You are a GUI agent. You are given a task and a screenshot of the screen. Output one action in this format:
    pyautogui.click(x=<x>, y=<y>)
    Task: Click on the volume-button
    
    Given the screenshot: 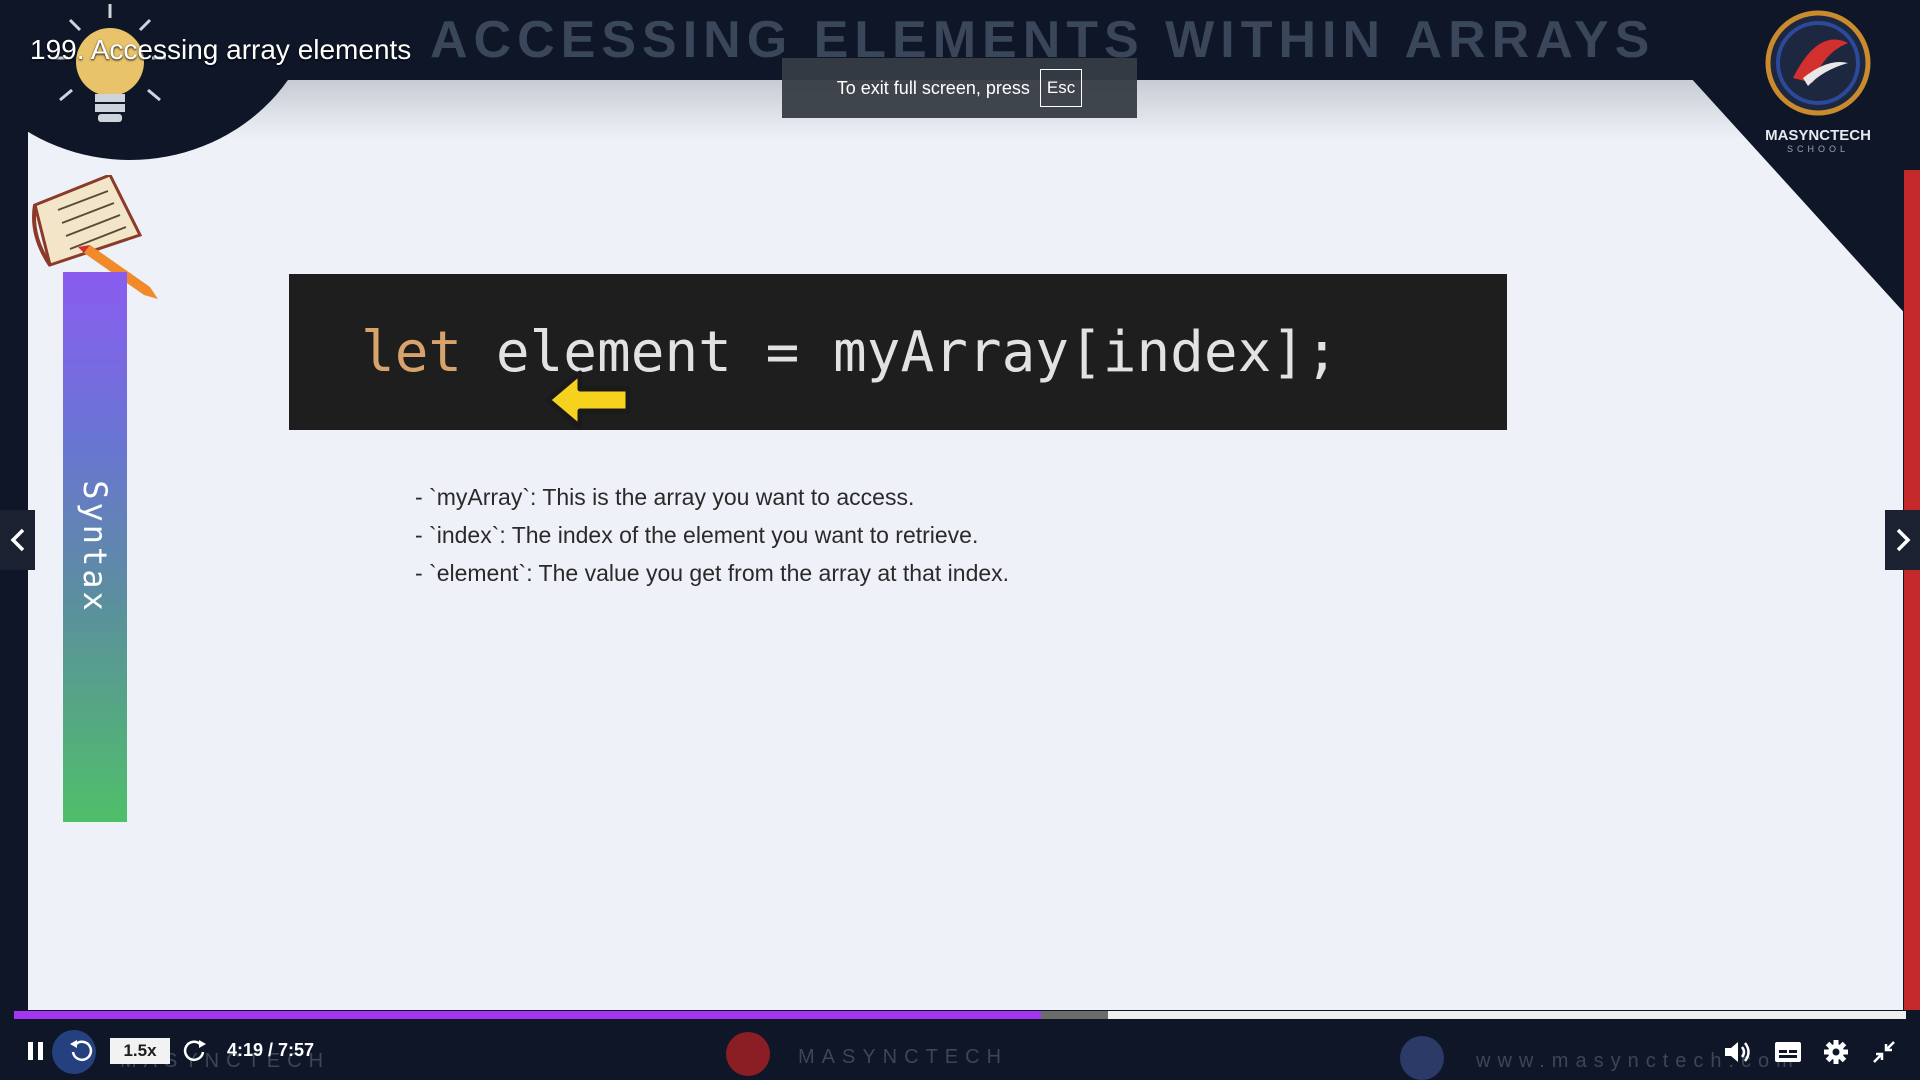 What is the action you would take?
    pyautogui.click(x=1737, y=1052)
    